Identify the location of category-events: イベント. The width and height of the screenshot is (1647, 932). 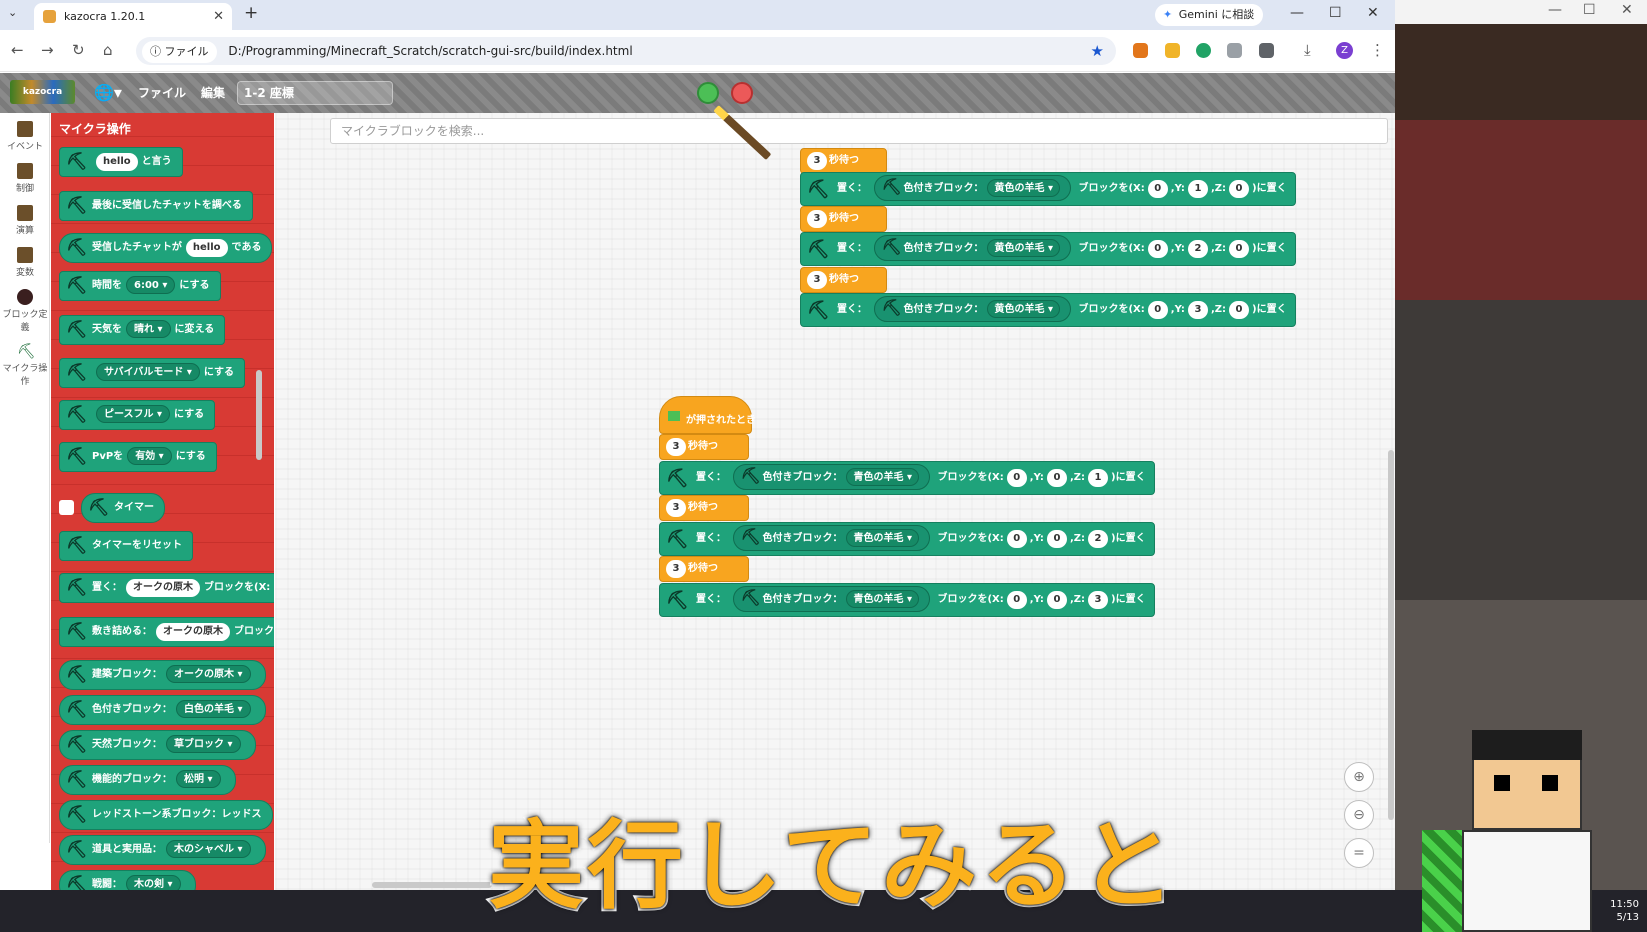
(25, 136).